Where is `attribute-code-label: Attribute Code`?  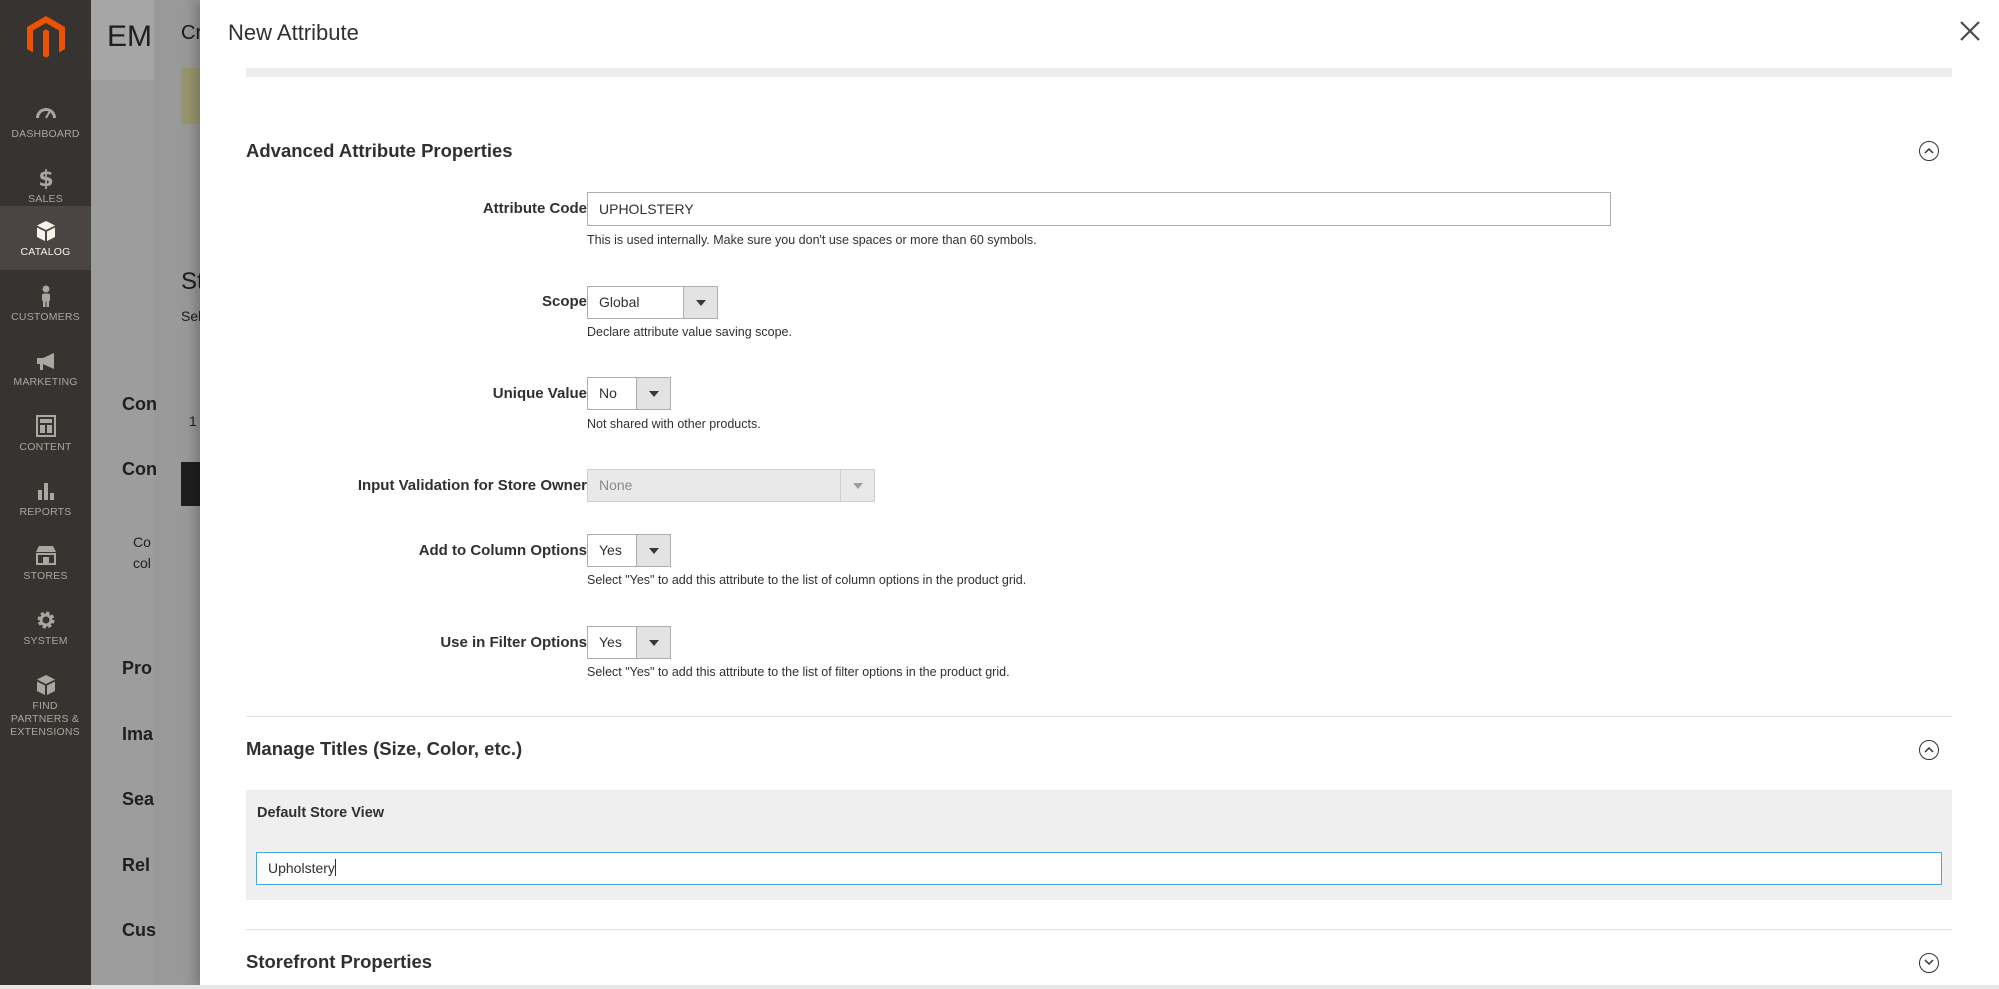 attribute-code-label: Attribute Code is located at coordinates (534, 208).